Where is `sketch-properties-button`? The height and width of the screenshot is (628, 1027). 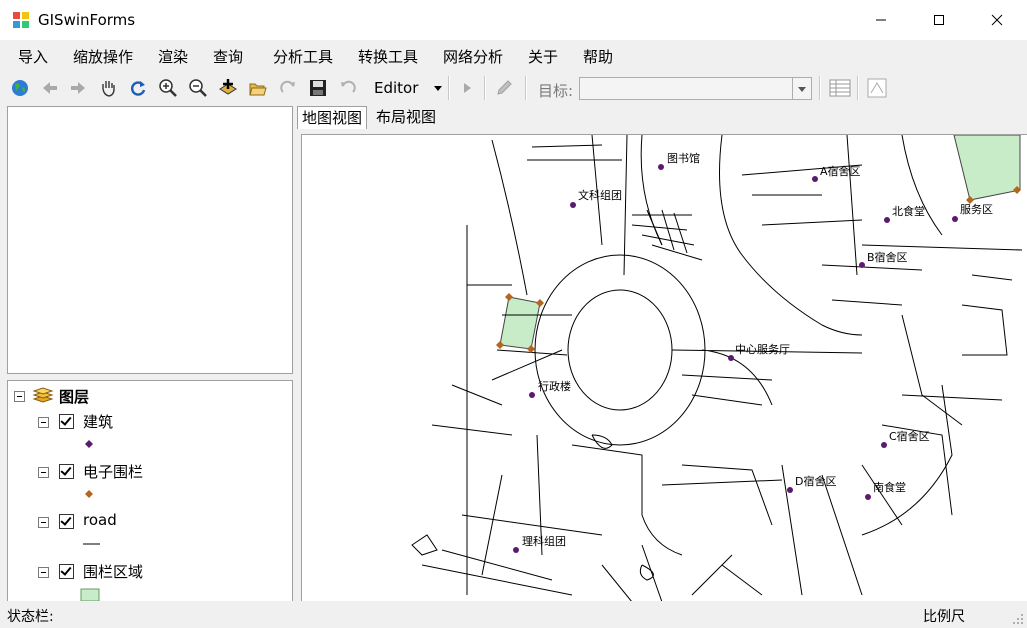
sketch-properties-button is located at coordinates (877, 88).